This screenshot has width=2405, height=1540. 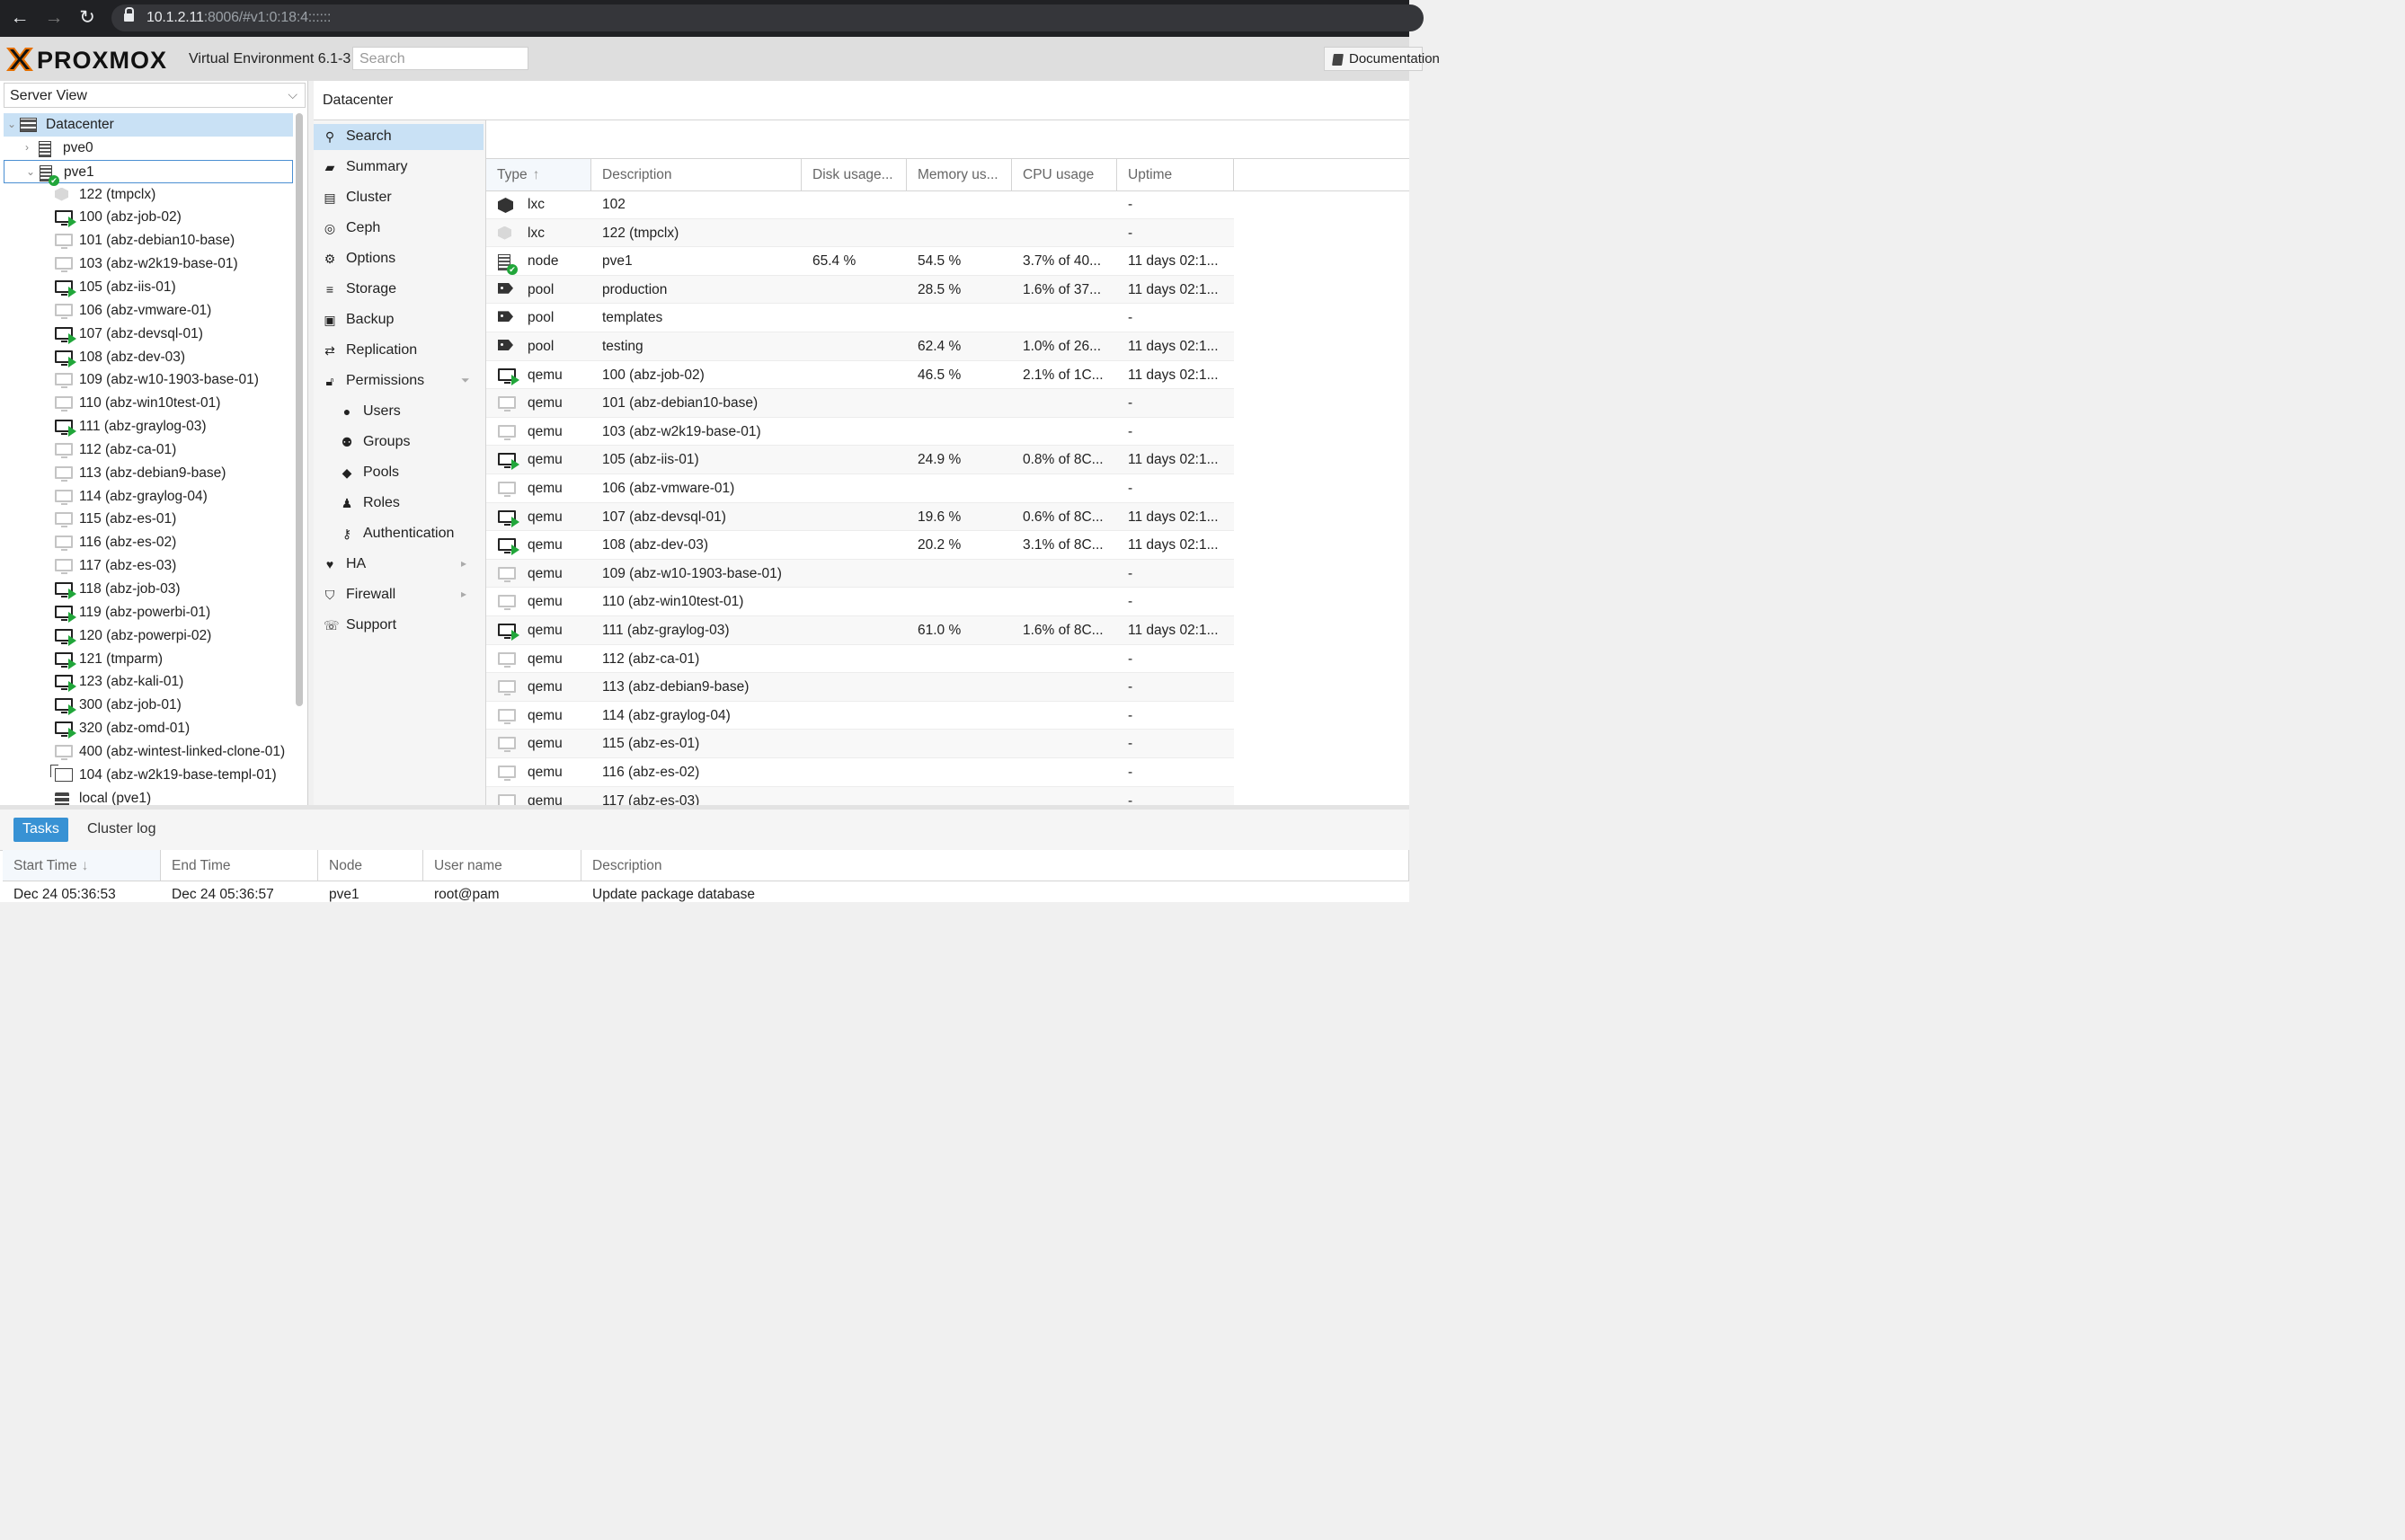 What do you see at coordinates (399, 137) in the screenshot?
I see `menu-item-search: ⚲ Search` at bounding box center [399, 137].